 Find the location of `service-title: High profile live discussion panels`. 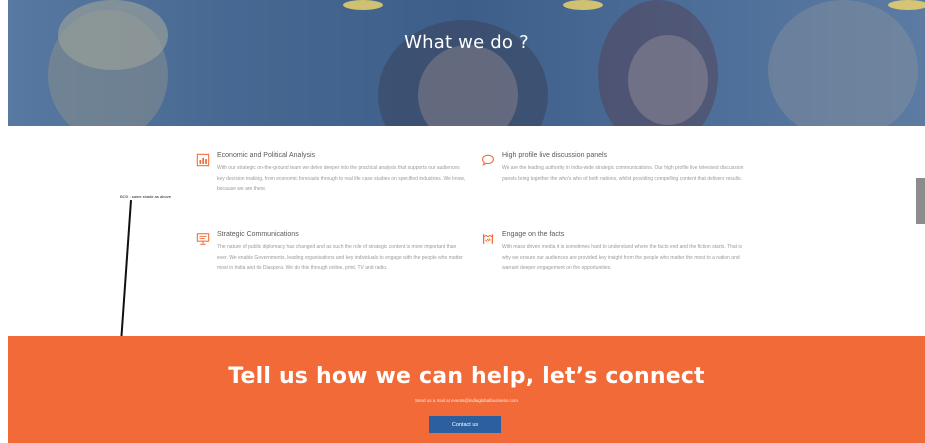

service-title: High profile live discussion panels is located at coordinates (555, 155).